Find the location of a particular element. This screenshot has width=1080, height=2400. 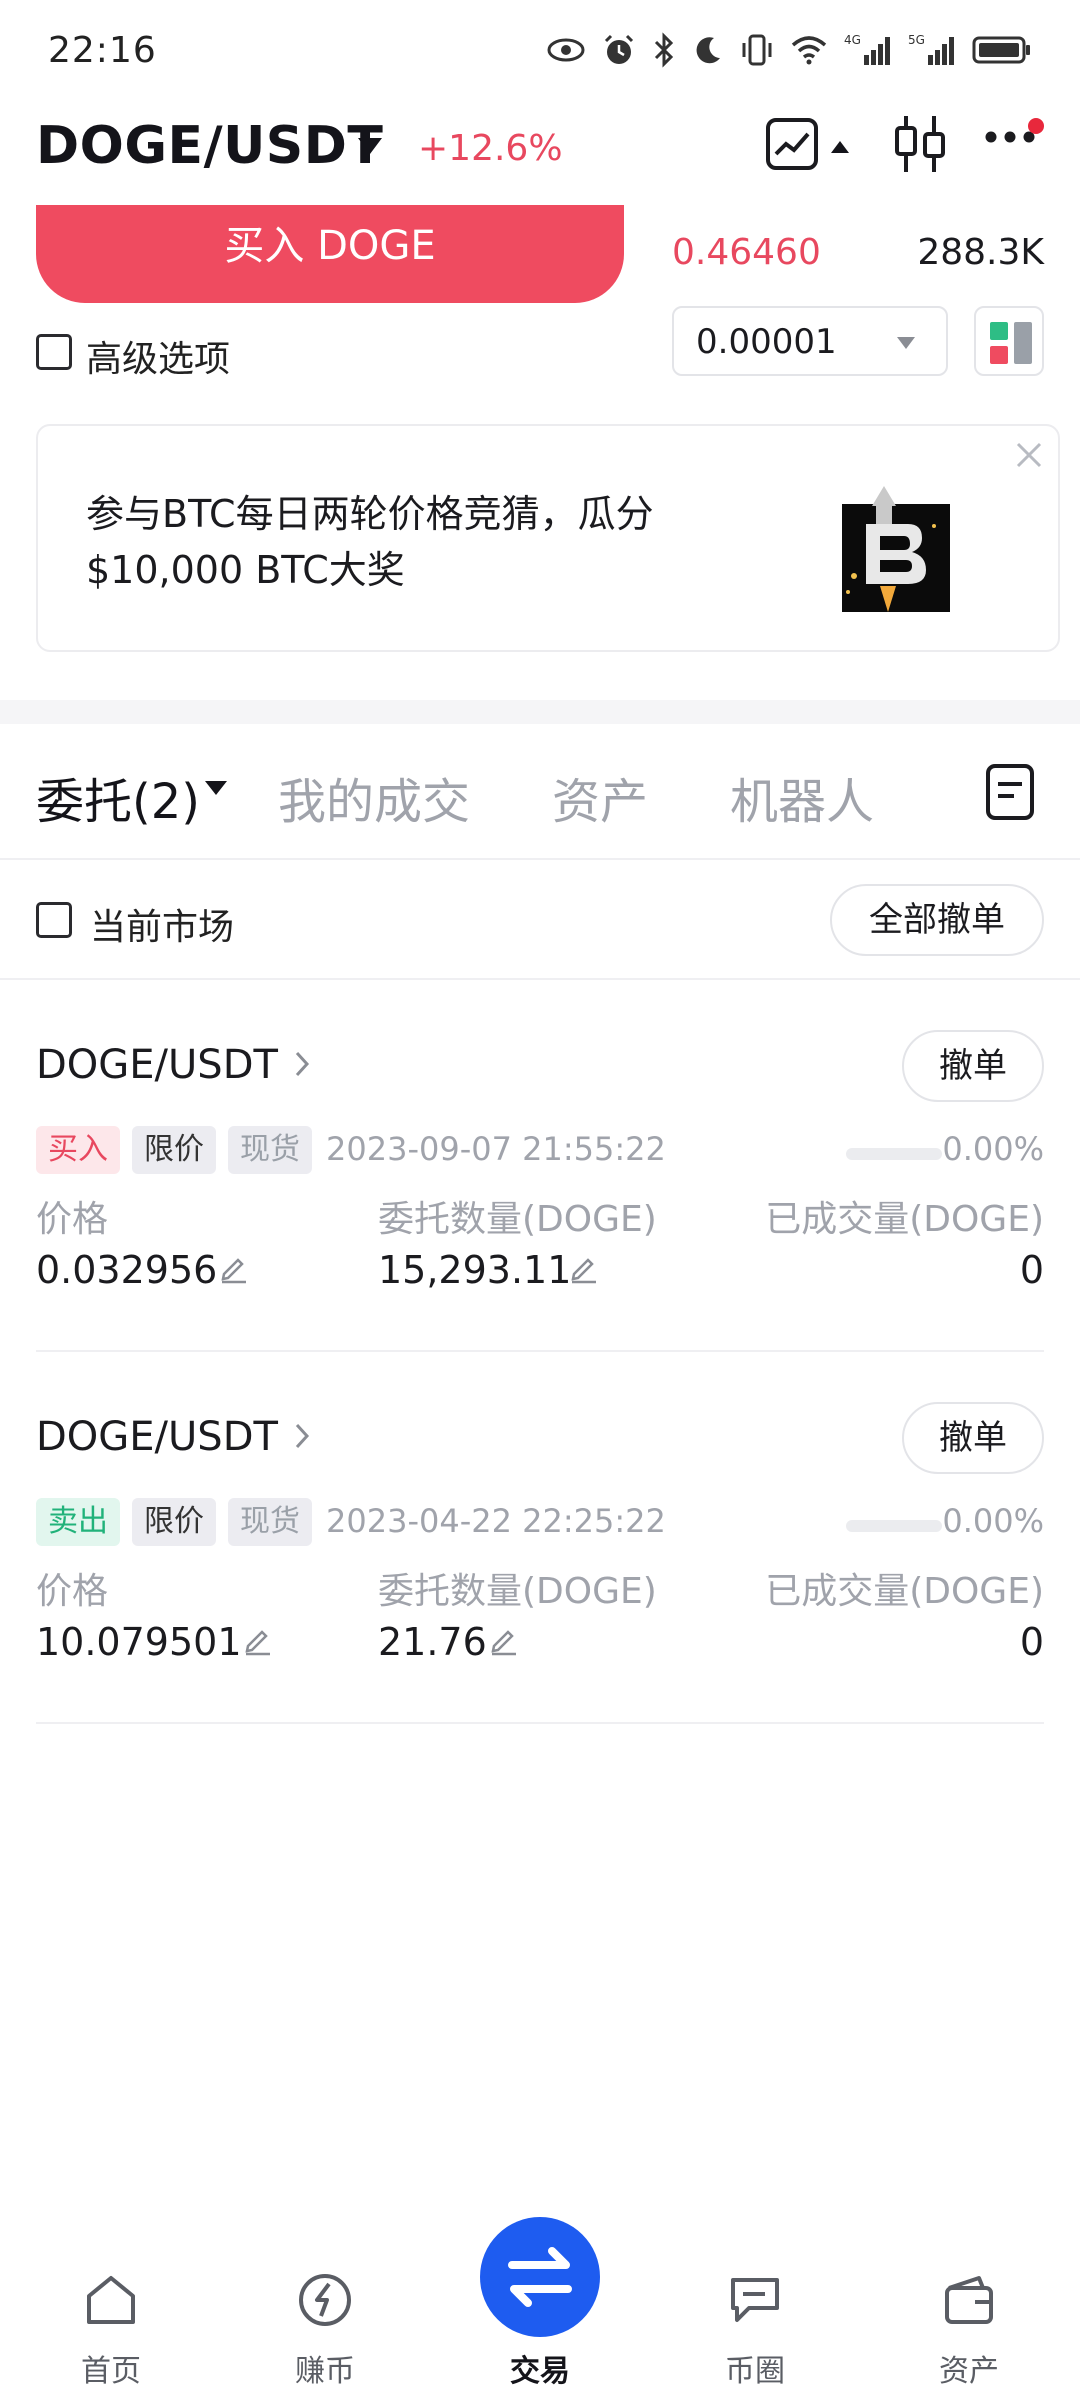

order-side-badge: 卖出 is located at coordinates (78, 1522).